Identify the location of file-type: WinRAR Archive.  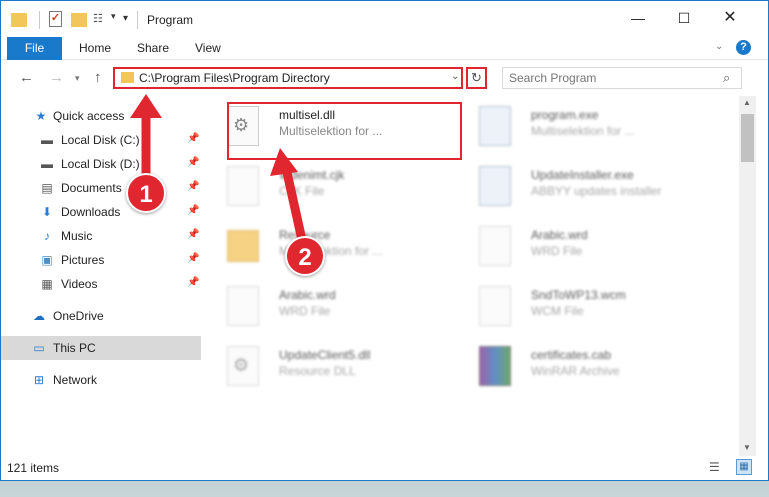
(575, 371).